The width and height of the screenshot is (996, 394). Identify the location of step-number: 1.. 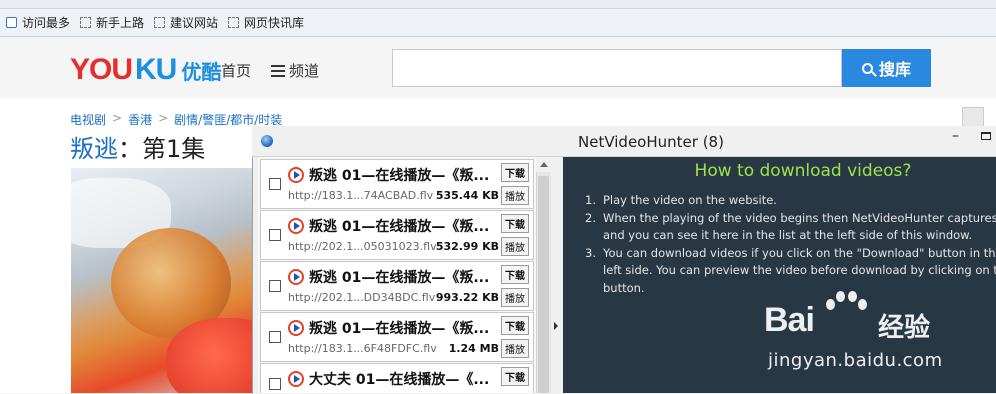
(590, 200).